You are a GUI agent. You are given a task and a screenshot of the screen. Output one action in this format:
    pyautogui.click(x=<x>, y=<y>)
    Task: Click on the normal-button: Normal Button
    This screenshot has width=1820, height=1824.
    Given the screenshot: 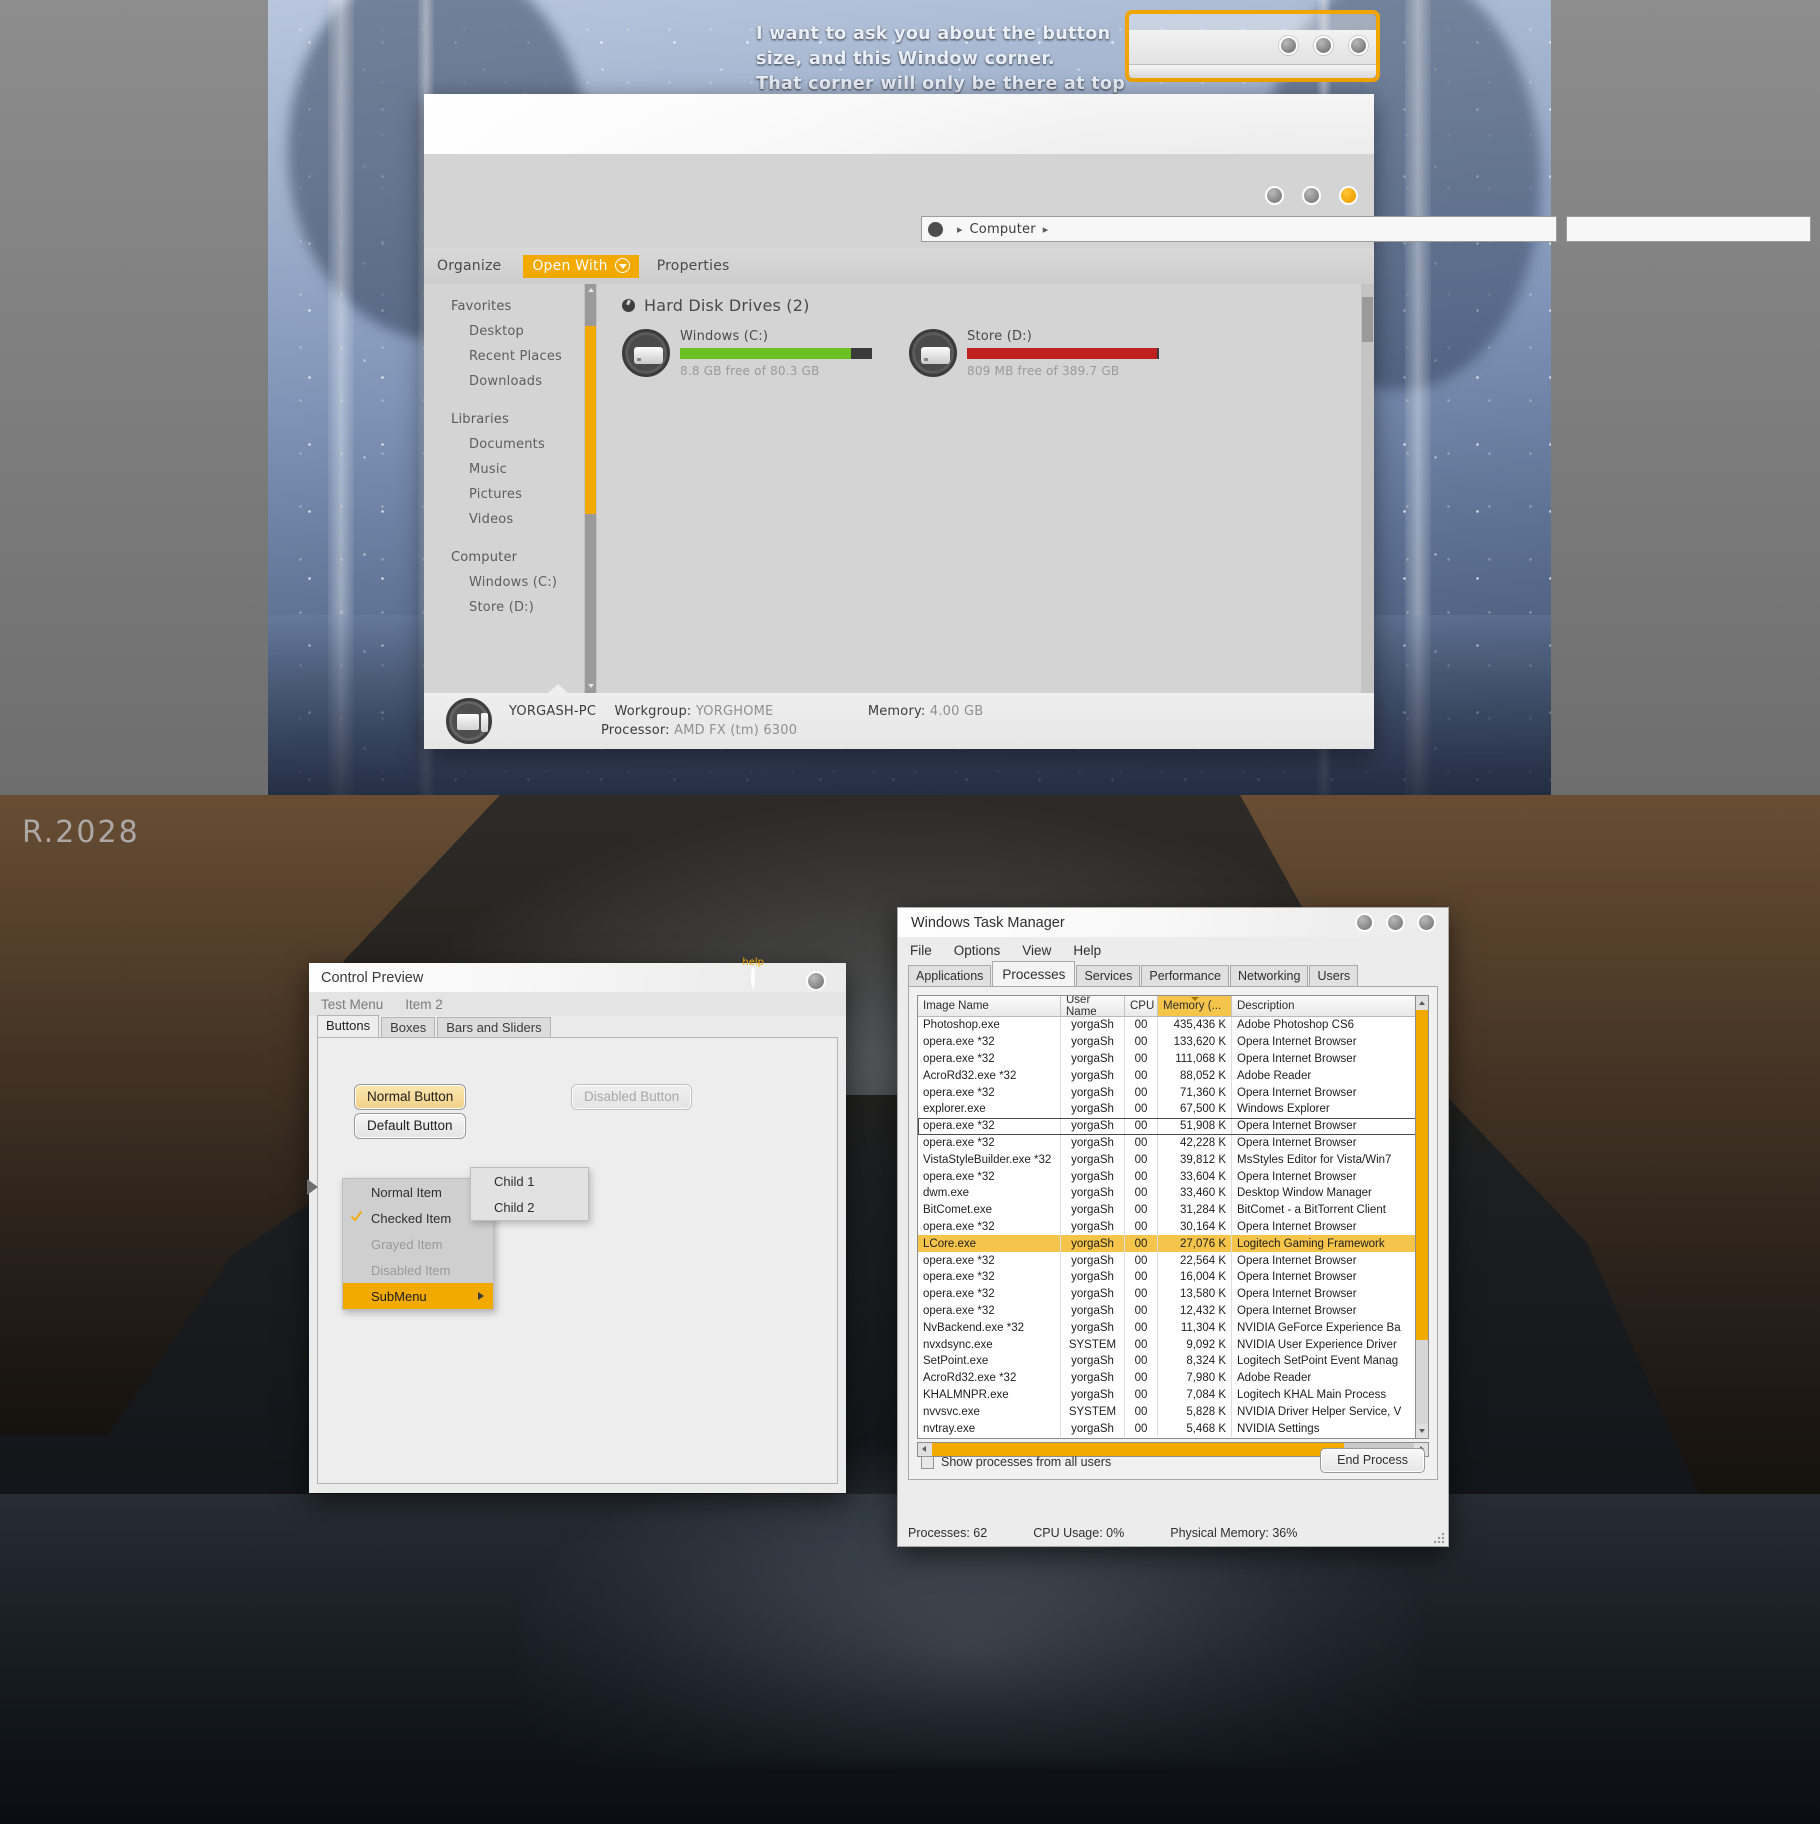 What is the action you would take?
    pyautogui.click(x=410, y=1097)
    